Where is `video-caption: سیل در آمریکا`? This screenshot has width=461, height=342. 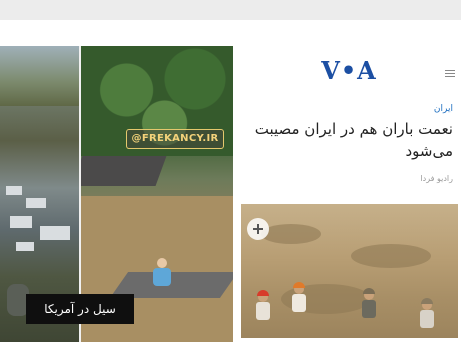 video-caption: سیل در آمریکا is located at coordinates (80, 309).